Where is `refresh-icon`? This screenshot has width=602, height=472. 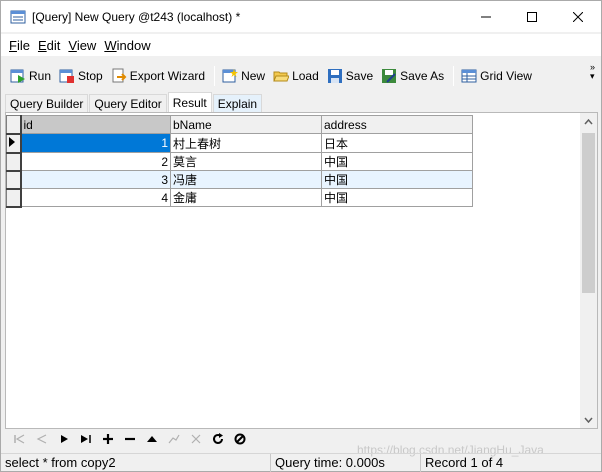 refresh-icon is located at coordinates (218, 439).